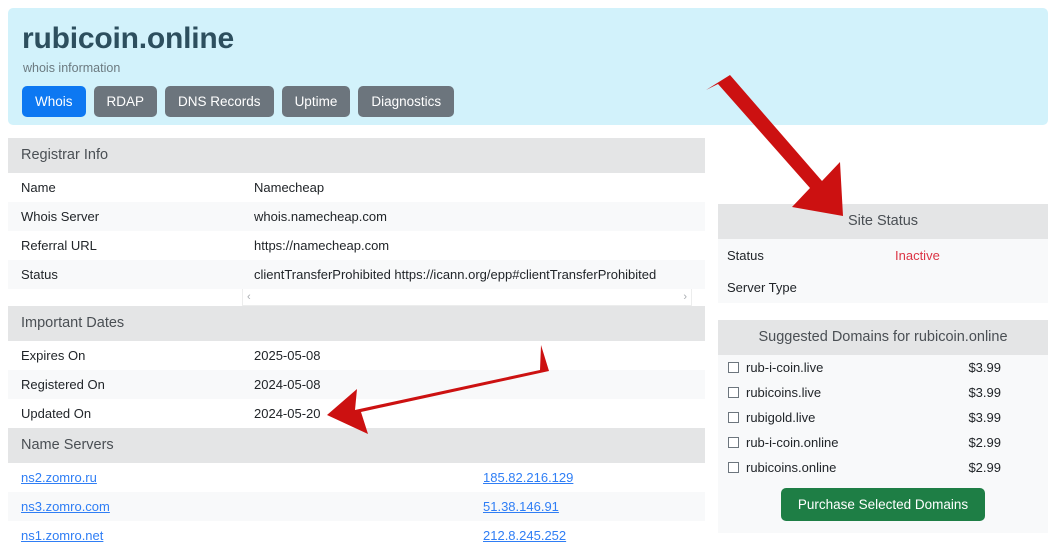  I want to click on site-status-card: Site Status Status Inactive Server Type, so click(883, 253).